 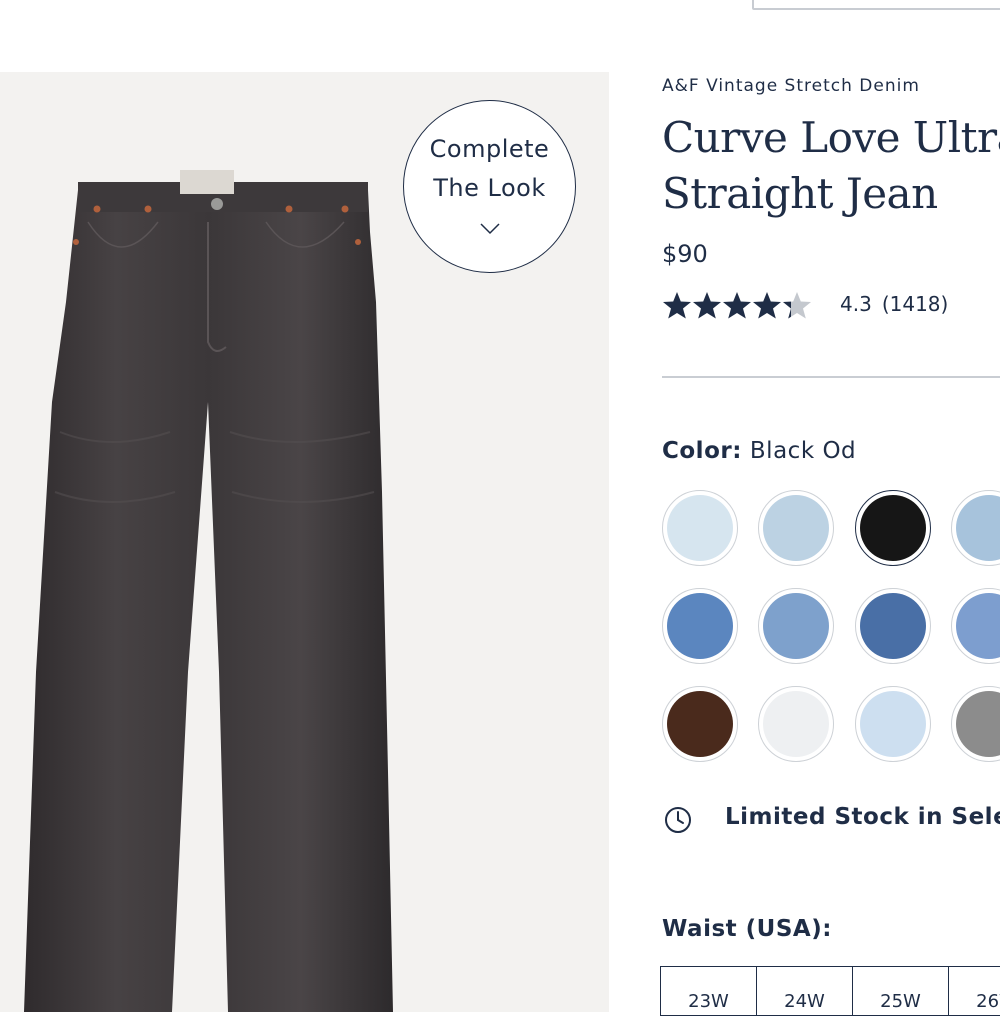 I want to click on size-label: 25W, so click(x=900, y=1001).